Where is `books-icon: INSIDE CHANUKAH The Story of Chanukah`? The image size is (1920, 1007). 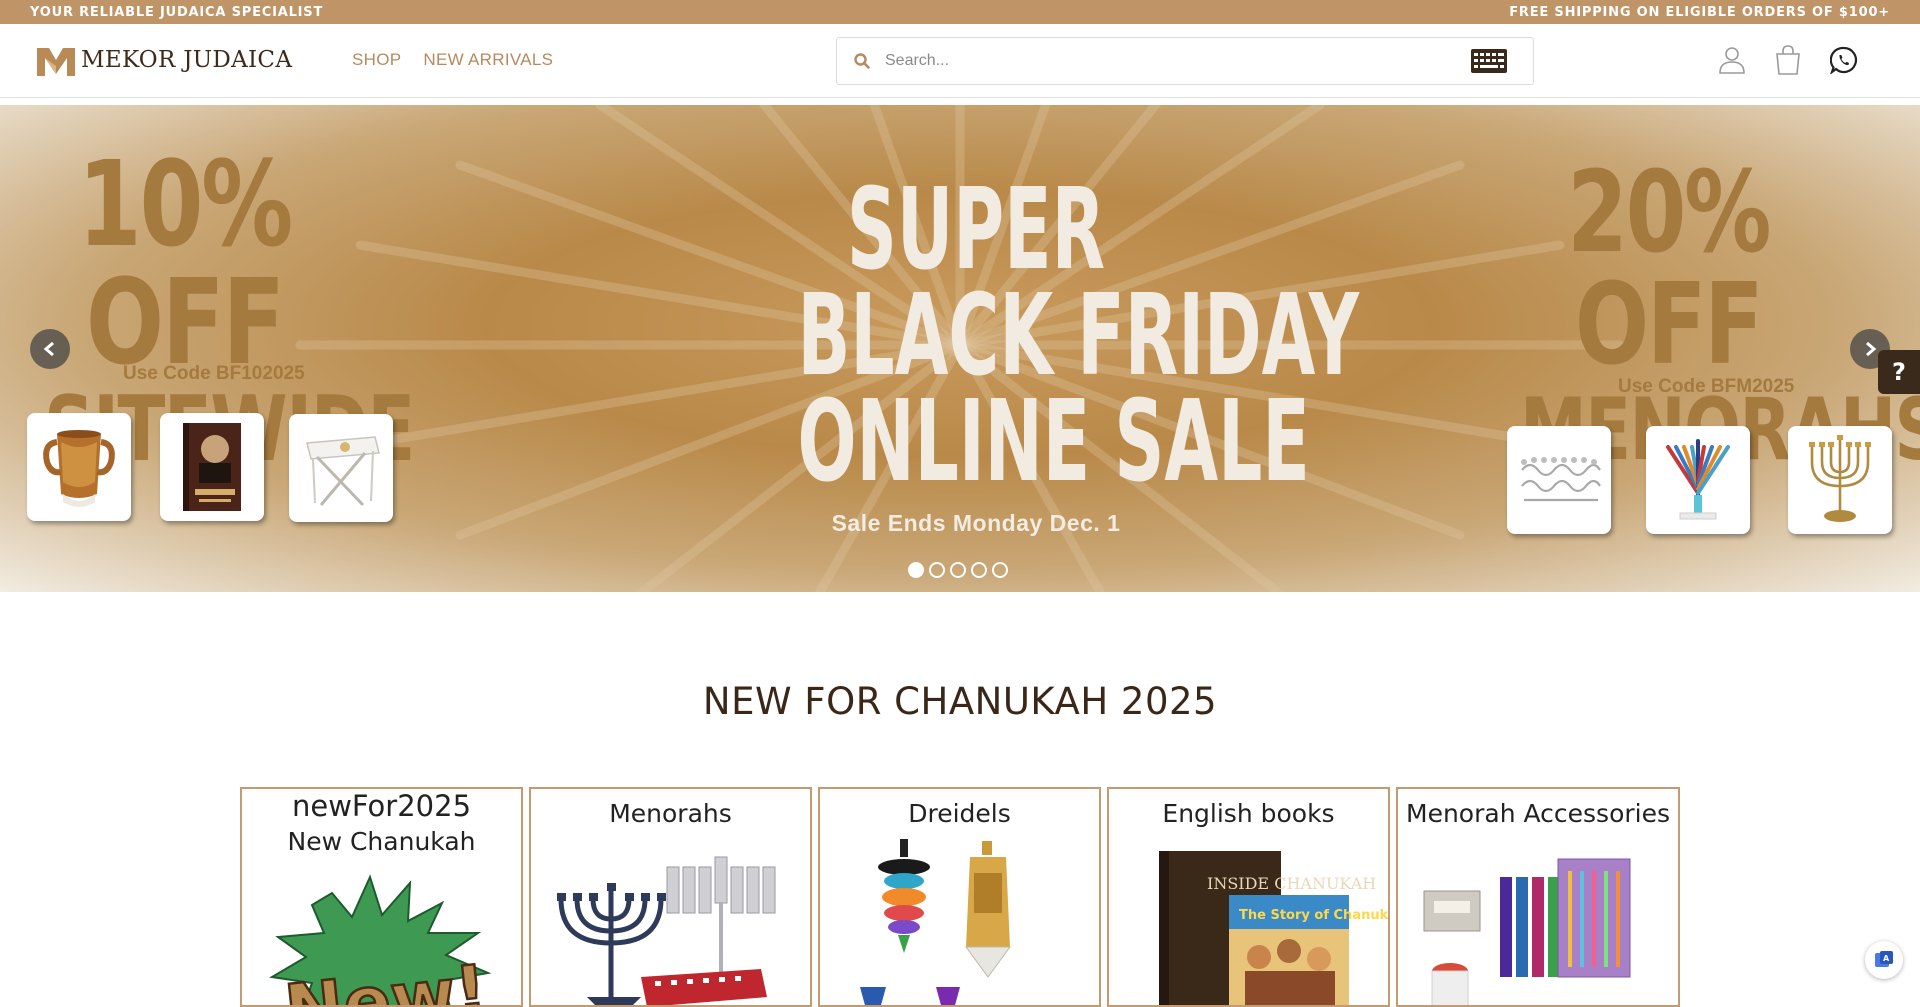
books-icon: INSIDE CHANUKAH The Story of Chanukah is located at coordinates (1274, 928).